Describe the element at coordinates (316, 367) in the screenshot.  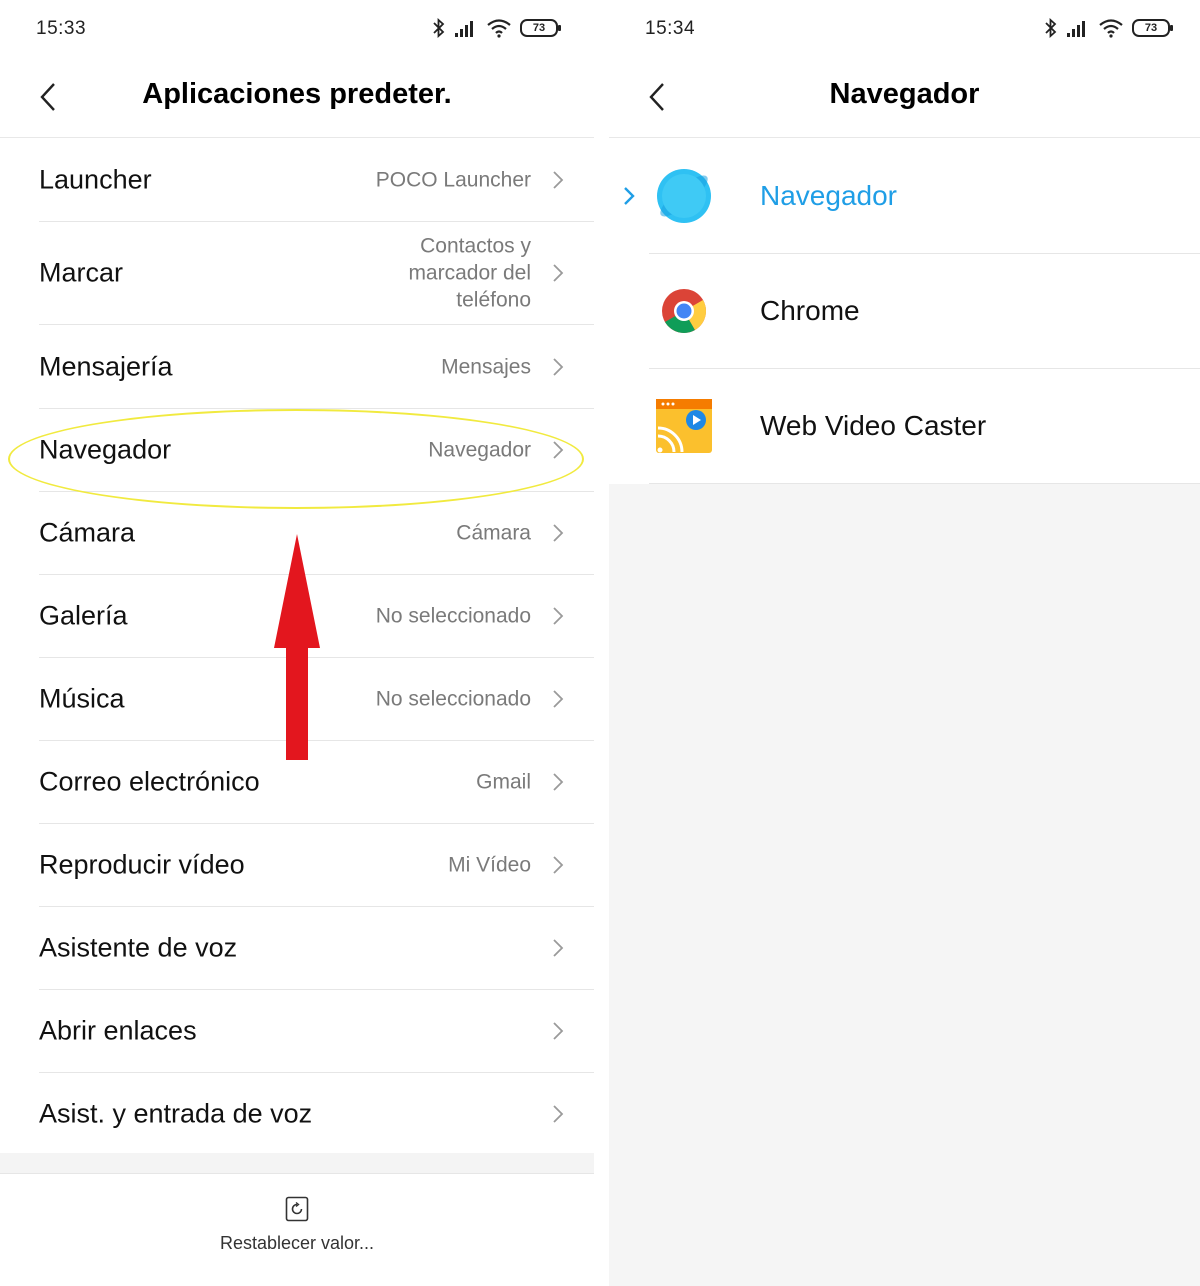
I see `settings-item-messaging: Mensajería Mensajes` at that location.